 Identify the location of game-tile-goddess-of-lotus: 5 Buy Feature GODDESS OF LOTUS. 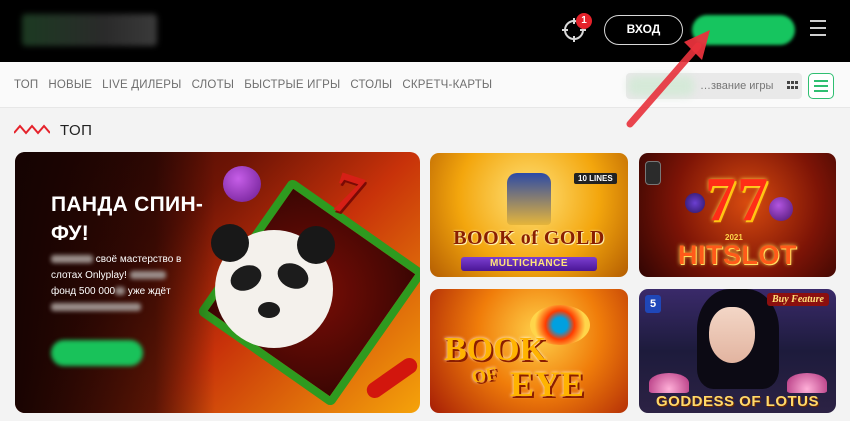
(737, 351).